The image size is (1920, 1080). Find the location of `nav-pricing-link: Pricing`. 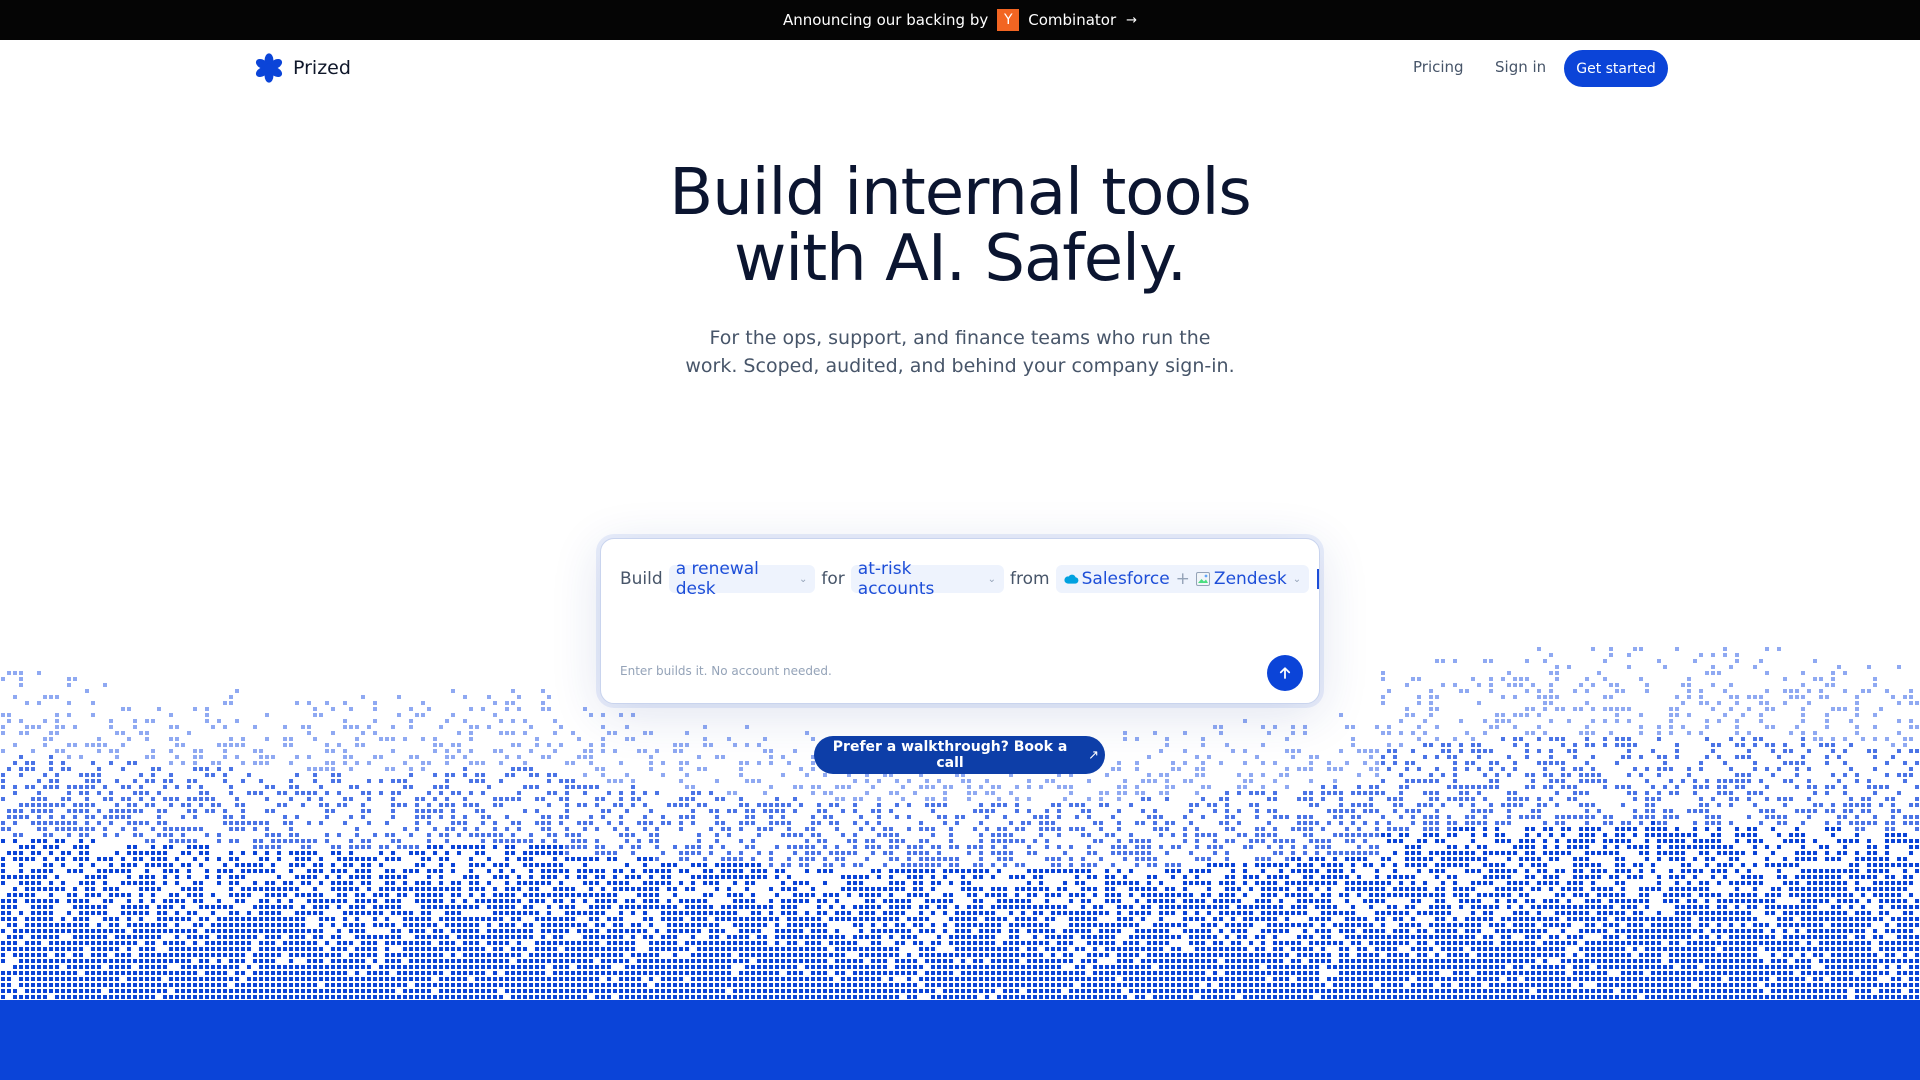

nav-pricing-link: Pricing is located at coordinates (1438, 67).